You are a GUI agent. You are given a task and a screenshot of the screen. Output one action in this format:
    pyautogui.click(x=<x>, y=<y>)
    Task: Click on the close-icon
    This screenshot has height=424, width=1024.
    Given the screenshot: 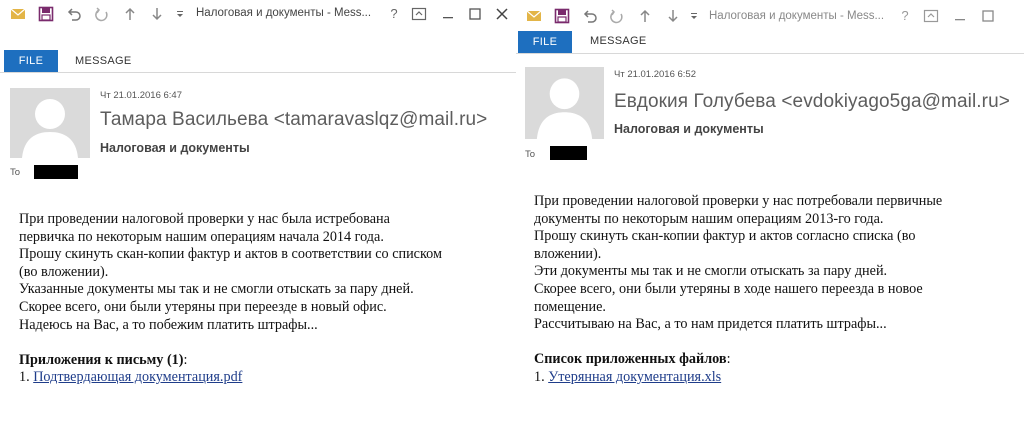 What is the action you would take?
    pyautogui.click(x=502, y=14)
    